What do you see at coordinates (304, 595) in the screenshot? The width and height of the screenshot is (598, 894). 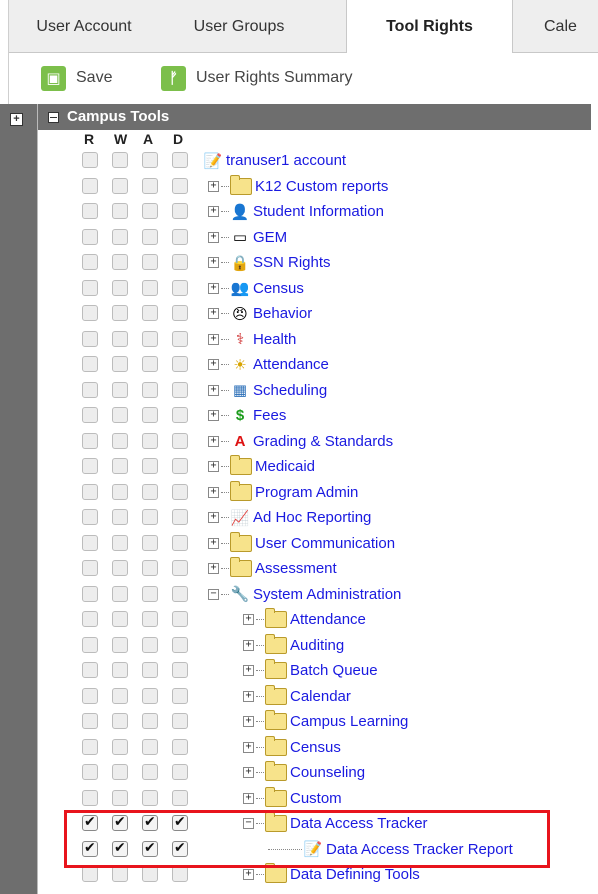 I see `tree-node: − 🔧 System Administration` at bounding box center [304, 595].